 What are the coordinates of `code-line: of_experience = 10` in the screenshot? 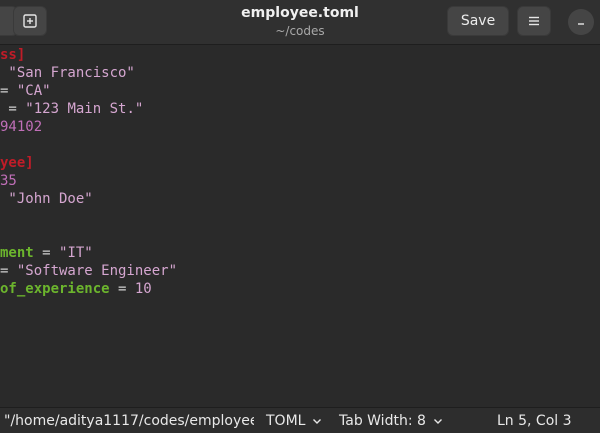 It's located at (76, 289).